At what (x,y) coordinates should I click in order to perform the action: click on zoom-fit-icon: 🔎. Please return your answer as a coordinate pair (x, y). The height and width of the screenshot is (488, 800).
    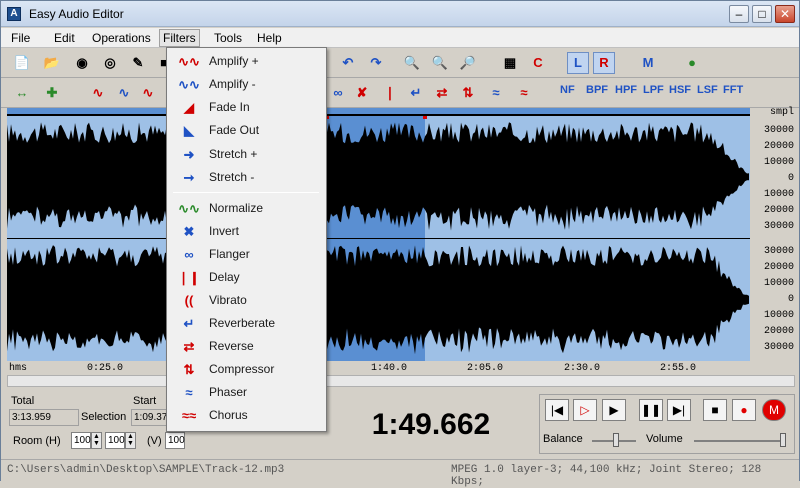
    Looking at the image, I should click on (468, 63).